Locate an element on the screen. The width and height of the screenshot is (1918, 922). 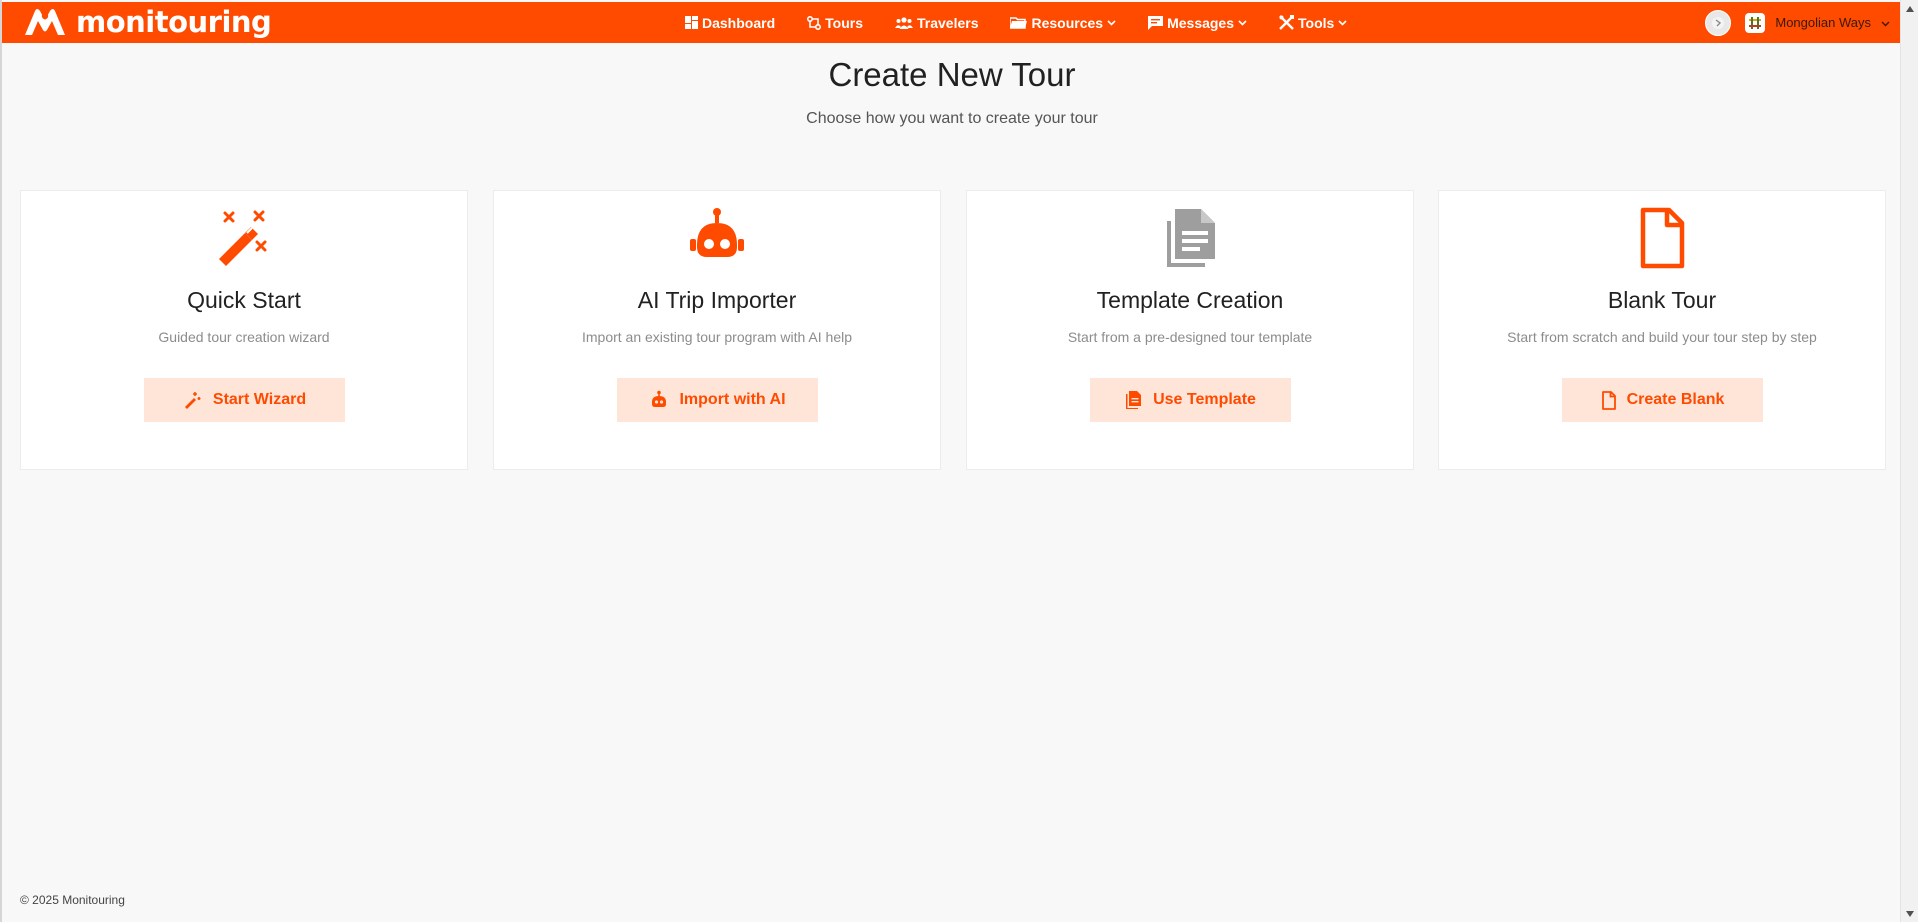
scroll-down-arrow-icon is located at coordinates (1909, 913).